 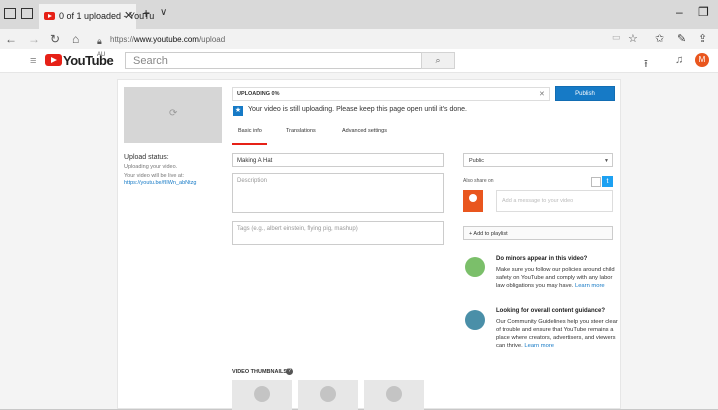 What do you see at coordinates (128, 15) in the screenshot?
I see `close-tab-icon: ✕` at bounding box center [128, 15].